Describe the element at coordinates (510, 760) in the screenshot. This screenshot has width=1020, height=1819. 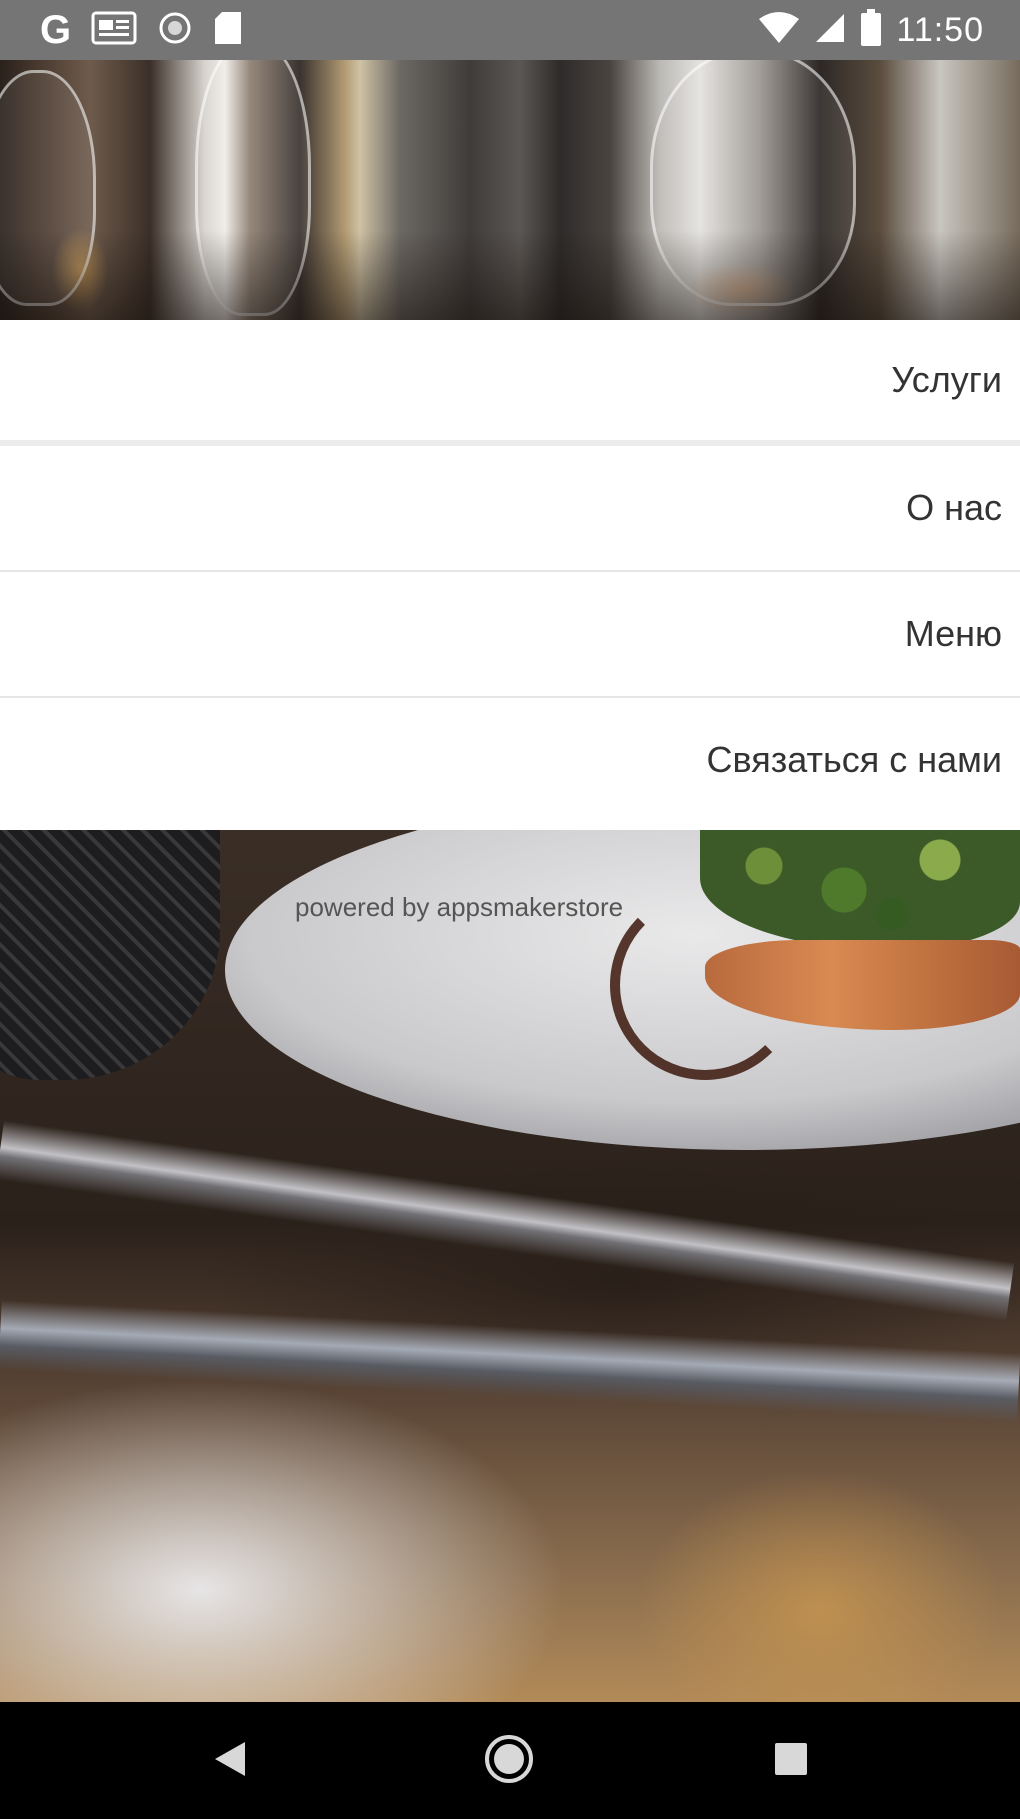
I see `menu-item-contact-us: Связаться с нами` at that location.